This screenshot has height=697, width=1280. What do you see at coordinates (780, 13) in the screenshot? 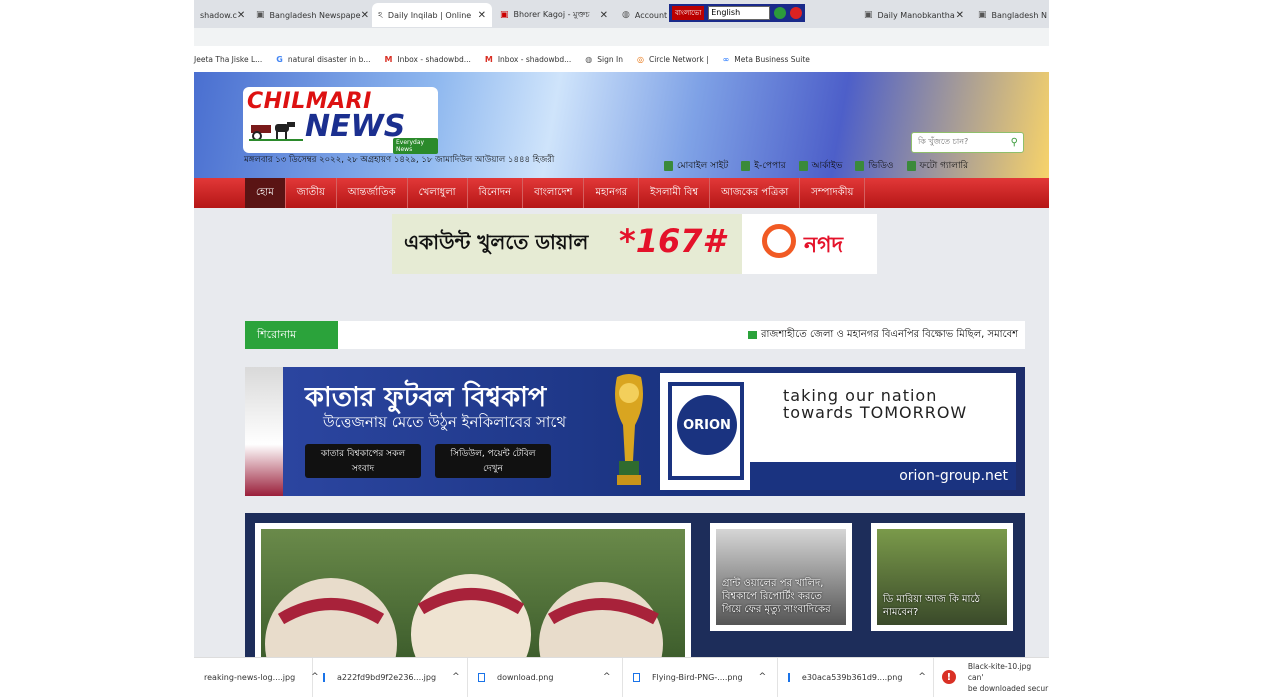
I see `confirm-icon` at bounding box center [780, 13].